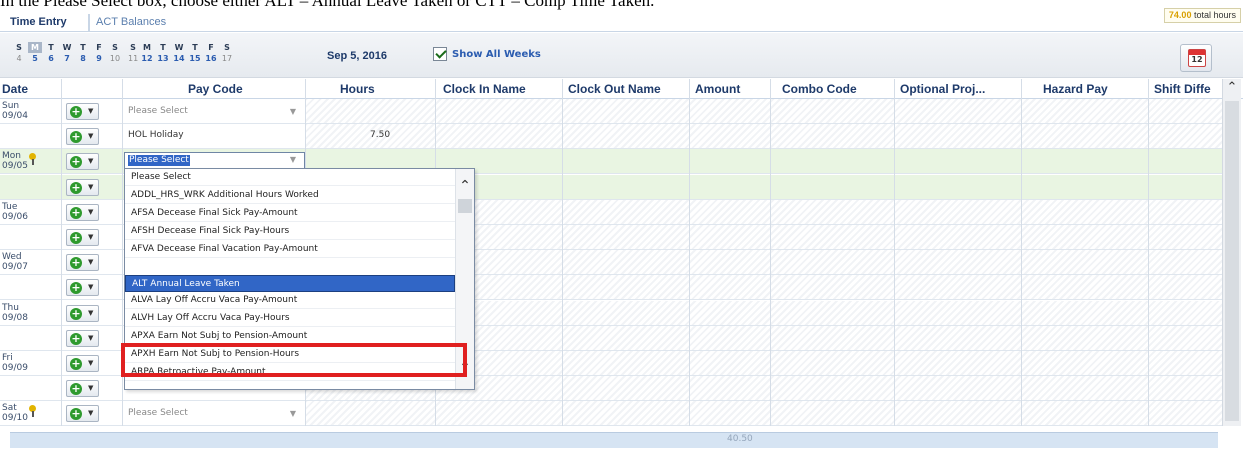 This screenshot has width=1243, height=451. Describe the element at coordinates (19, 58) in the screenshot. I see `calendar-date: 4` at that location.